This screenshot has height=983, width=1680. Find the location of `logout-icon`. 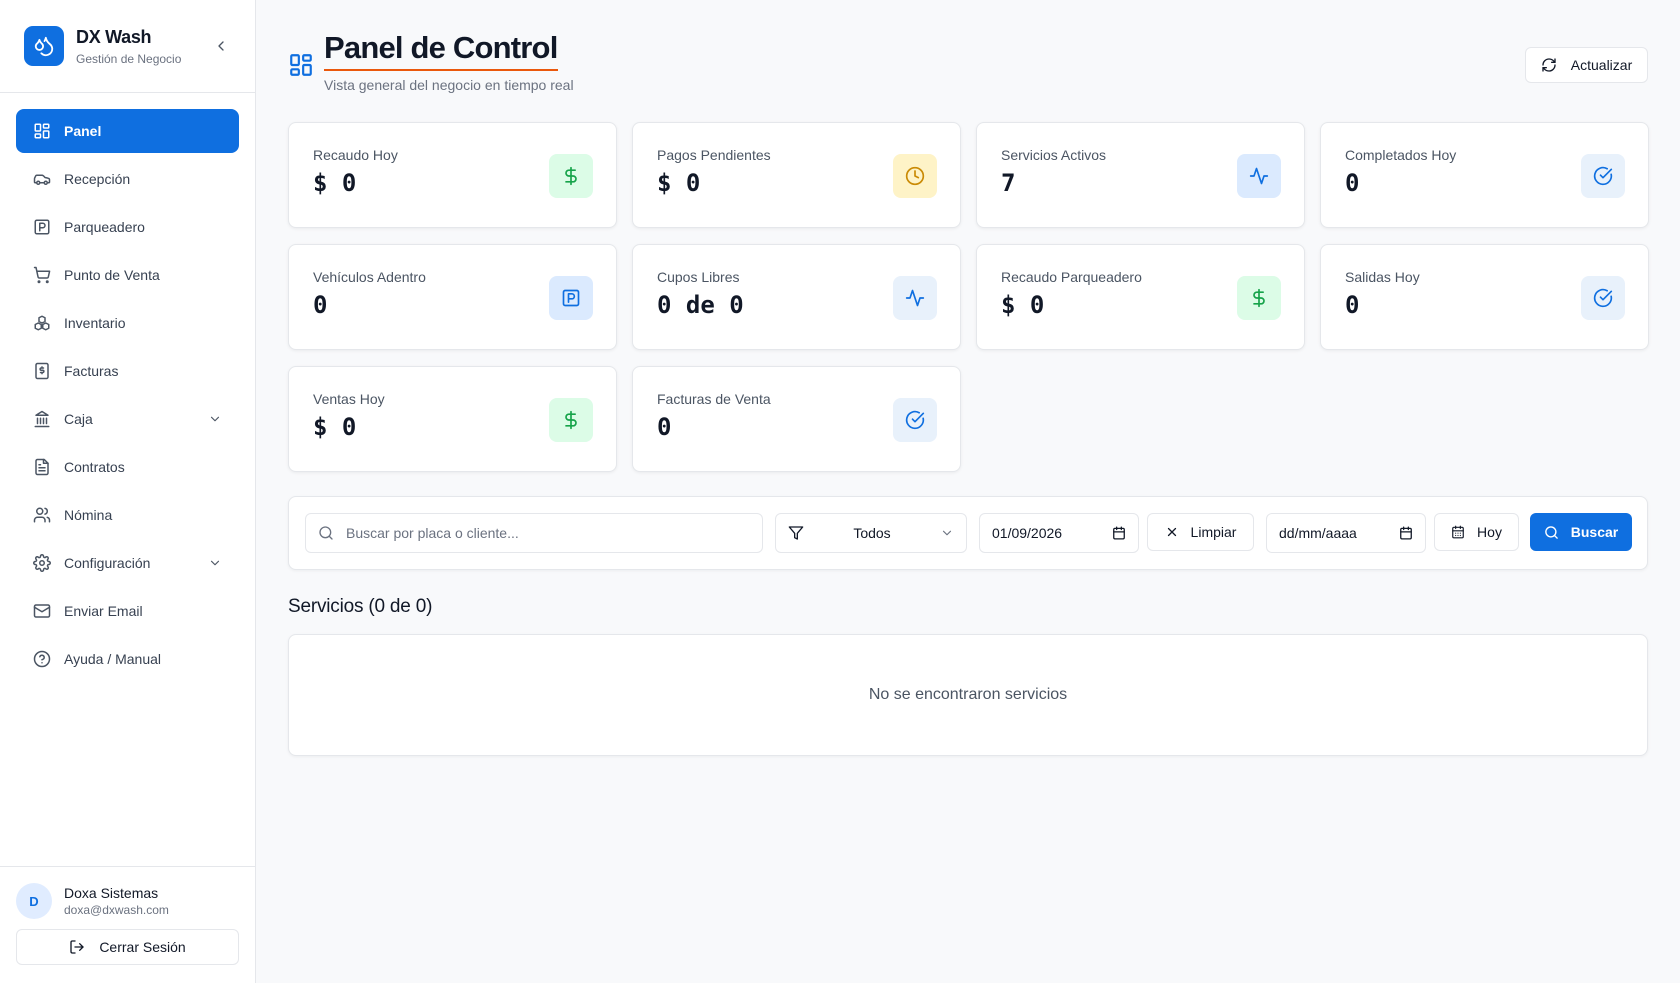

logout-icon is located at coordinates (77, 947).